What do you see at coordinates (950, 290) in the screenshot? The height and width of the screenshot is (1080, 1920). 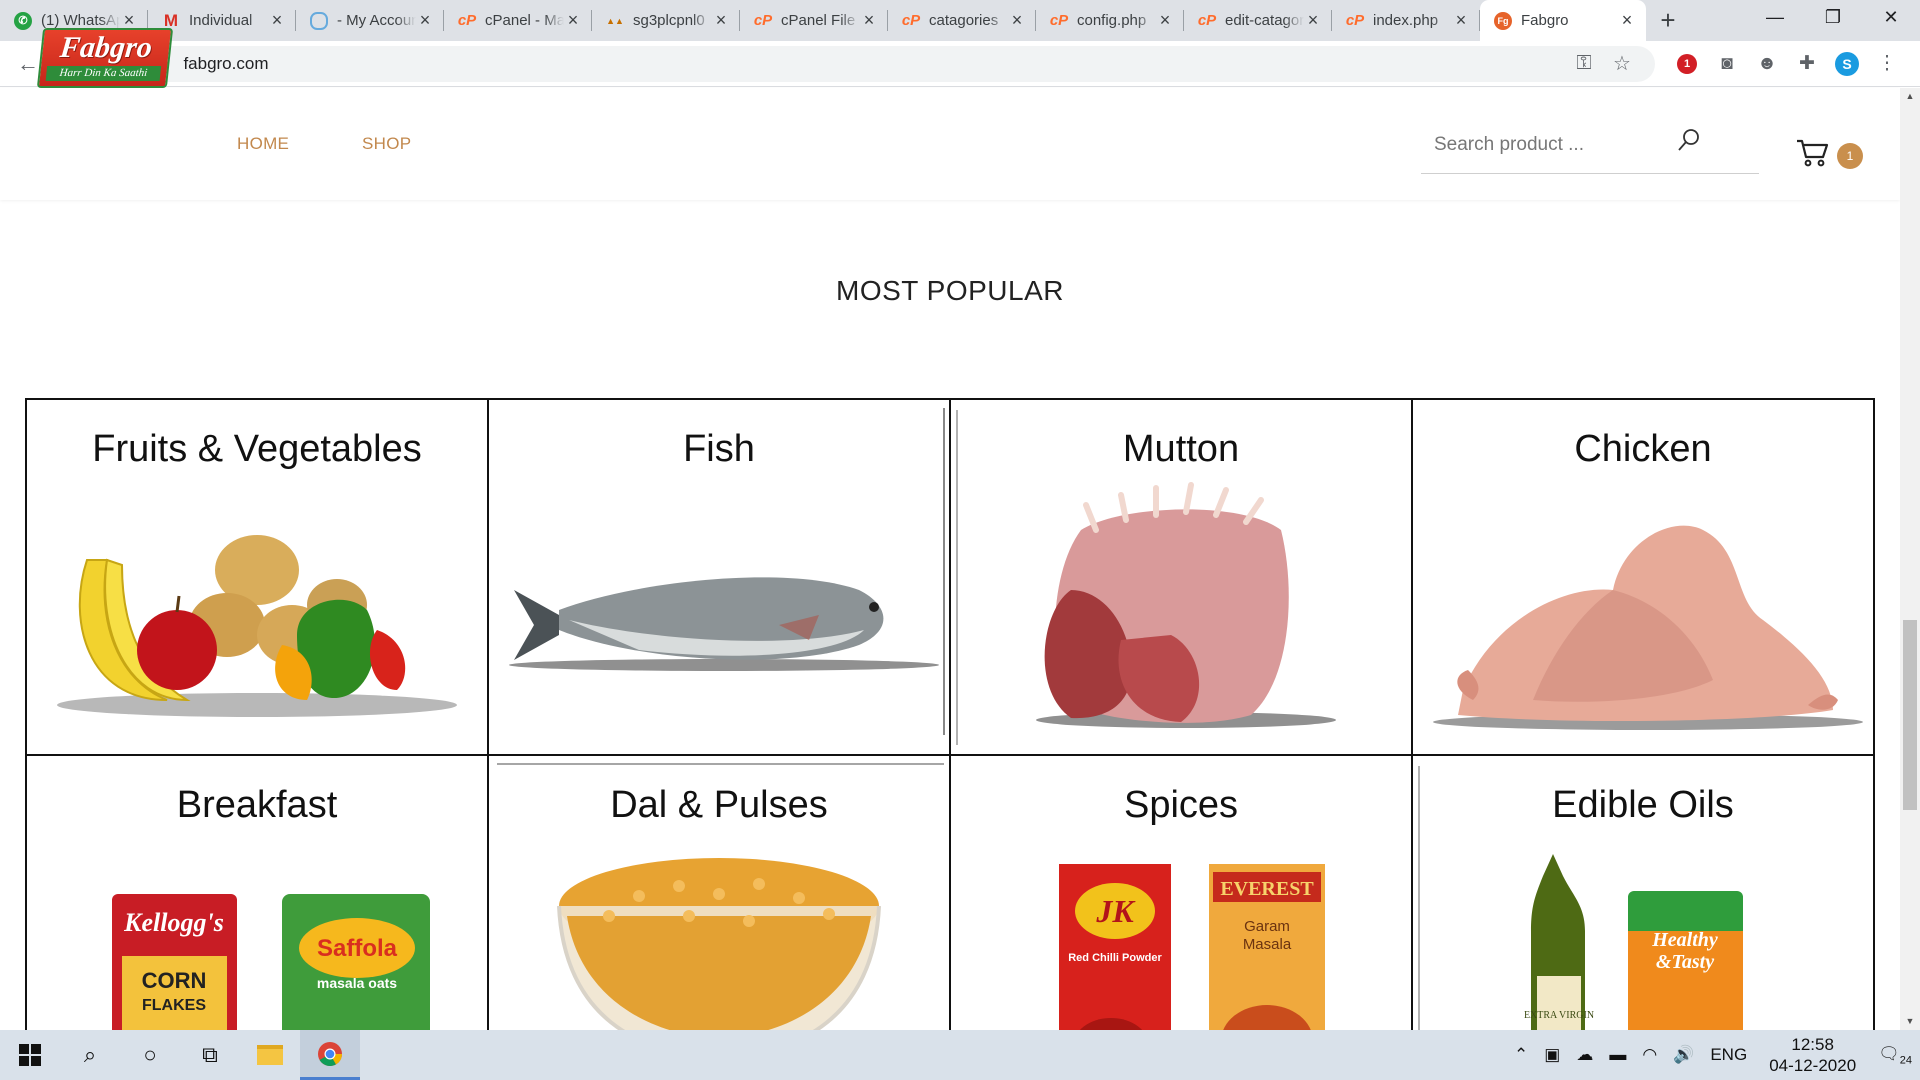 I see `section-title: MOST POPULAR` at bounding box center [950, 290].